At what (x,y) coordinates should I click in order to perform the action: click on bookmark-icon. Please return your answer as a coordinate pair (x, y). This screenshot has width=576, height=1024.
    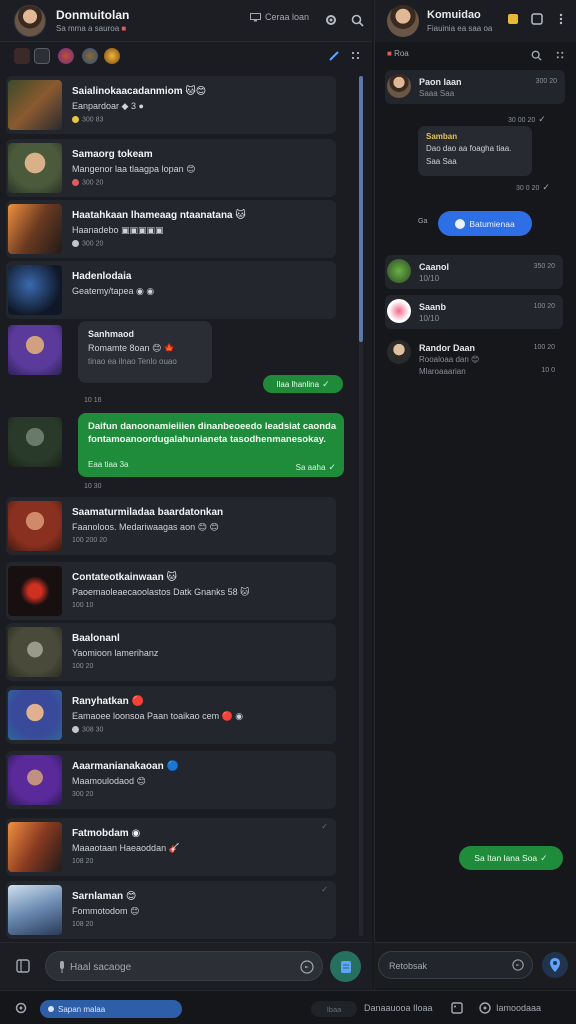
    Looking at the image, I should click on (537, 19).